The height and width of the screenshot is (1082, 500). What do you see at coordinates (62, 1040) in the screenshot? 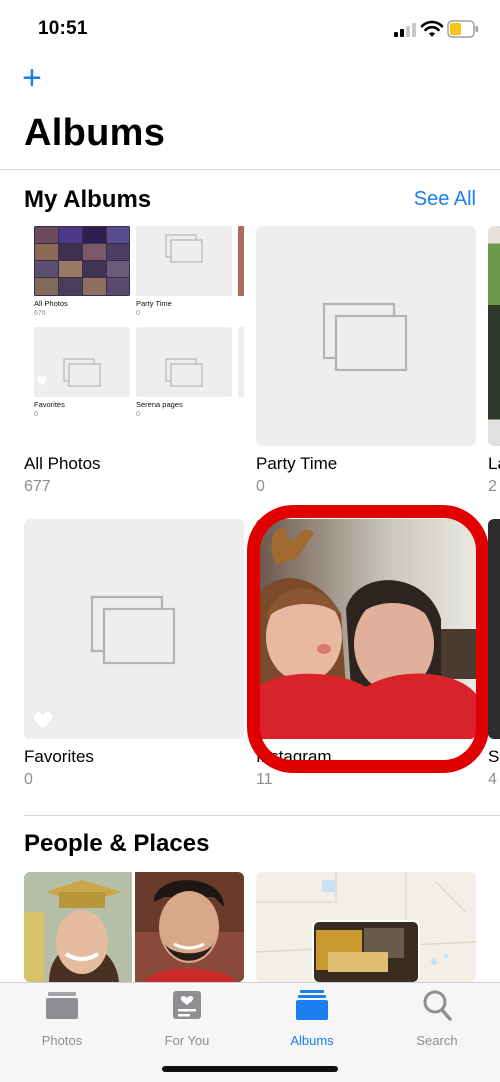
I see `tab-label: Photos` at bounding box center [62, 1040].